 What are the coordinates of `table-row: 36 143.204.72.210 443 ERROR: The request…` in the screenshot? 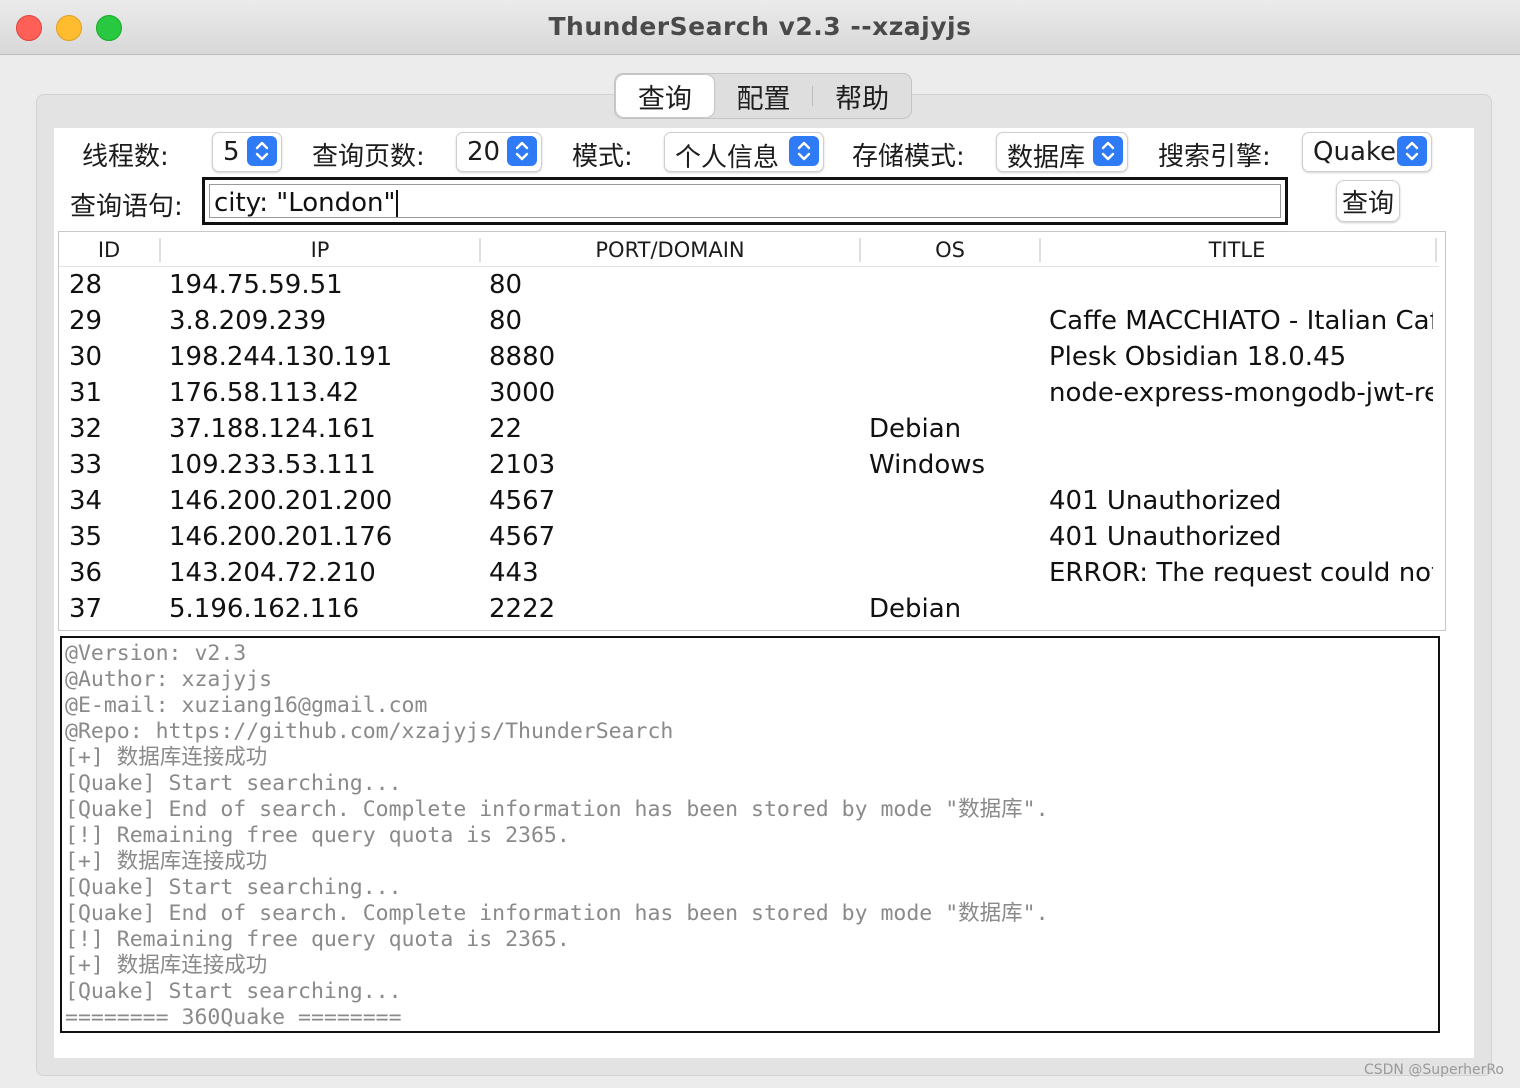 It's located at (749, 573).